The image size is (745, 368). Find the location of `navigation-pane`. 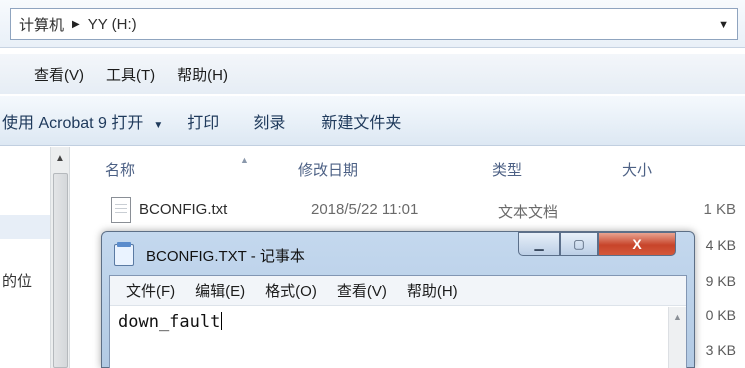

navigation-pane is located at coordinates (25, 257).